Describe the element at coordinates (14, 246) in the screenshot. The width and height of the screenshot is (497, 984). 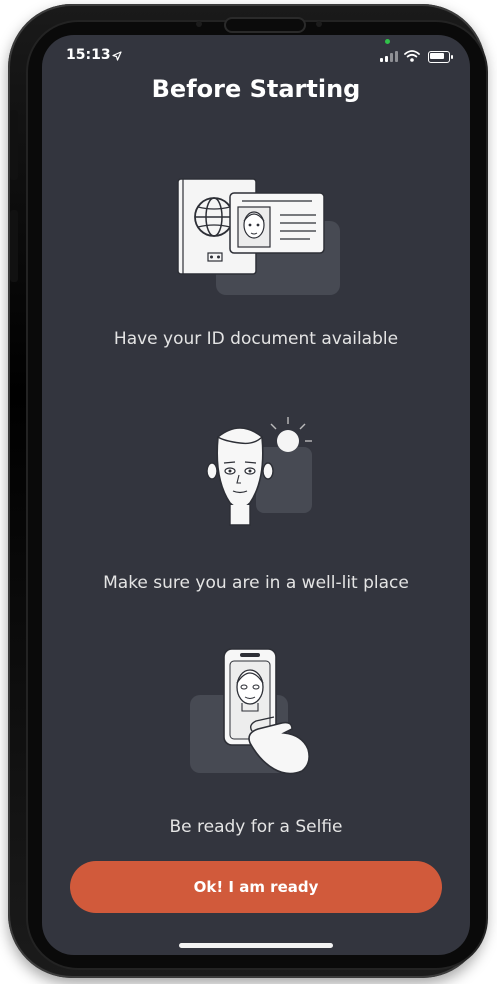
I see `volume-down-button` at that location.